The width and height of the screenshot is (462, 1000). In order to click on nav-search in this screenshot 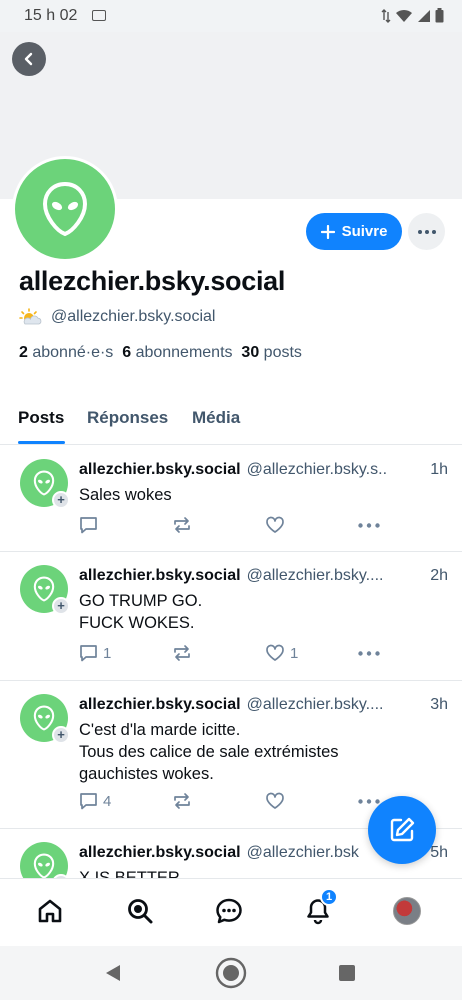, I will do `click(140, 911)`.